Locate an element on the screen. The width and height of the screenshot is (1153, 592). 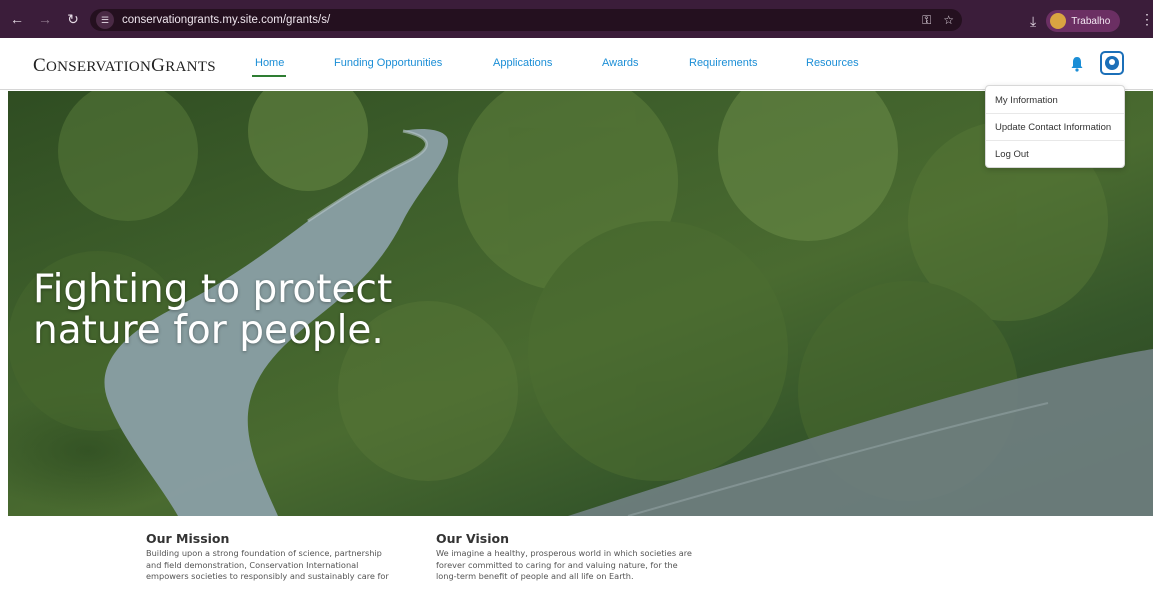
logo-letter-c: C is located at coordinates (39, 65).